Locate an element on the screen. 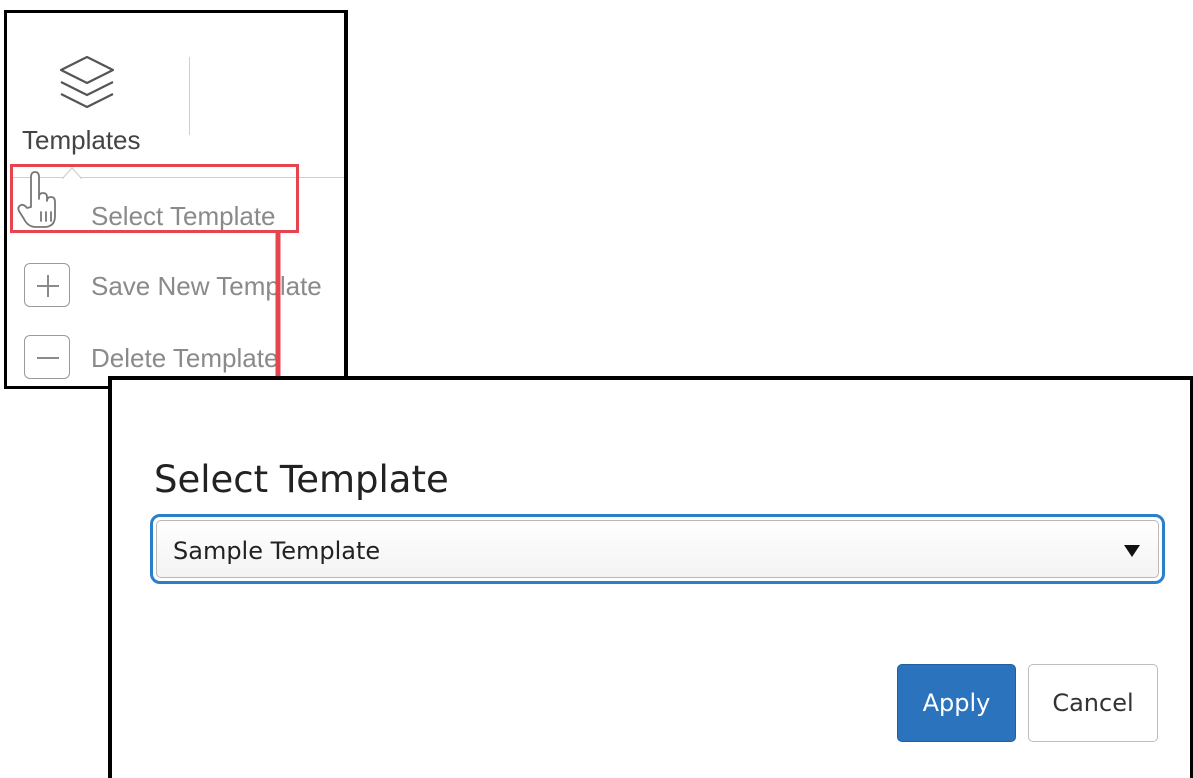 This screenshot has width=1193, height=778. menu-item-label: Delete Template is located at coordinates (185, 358).